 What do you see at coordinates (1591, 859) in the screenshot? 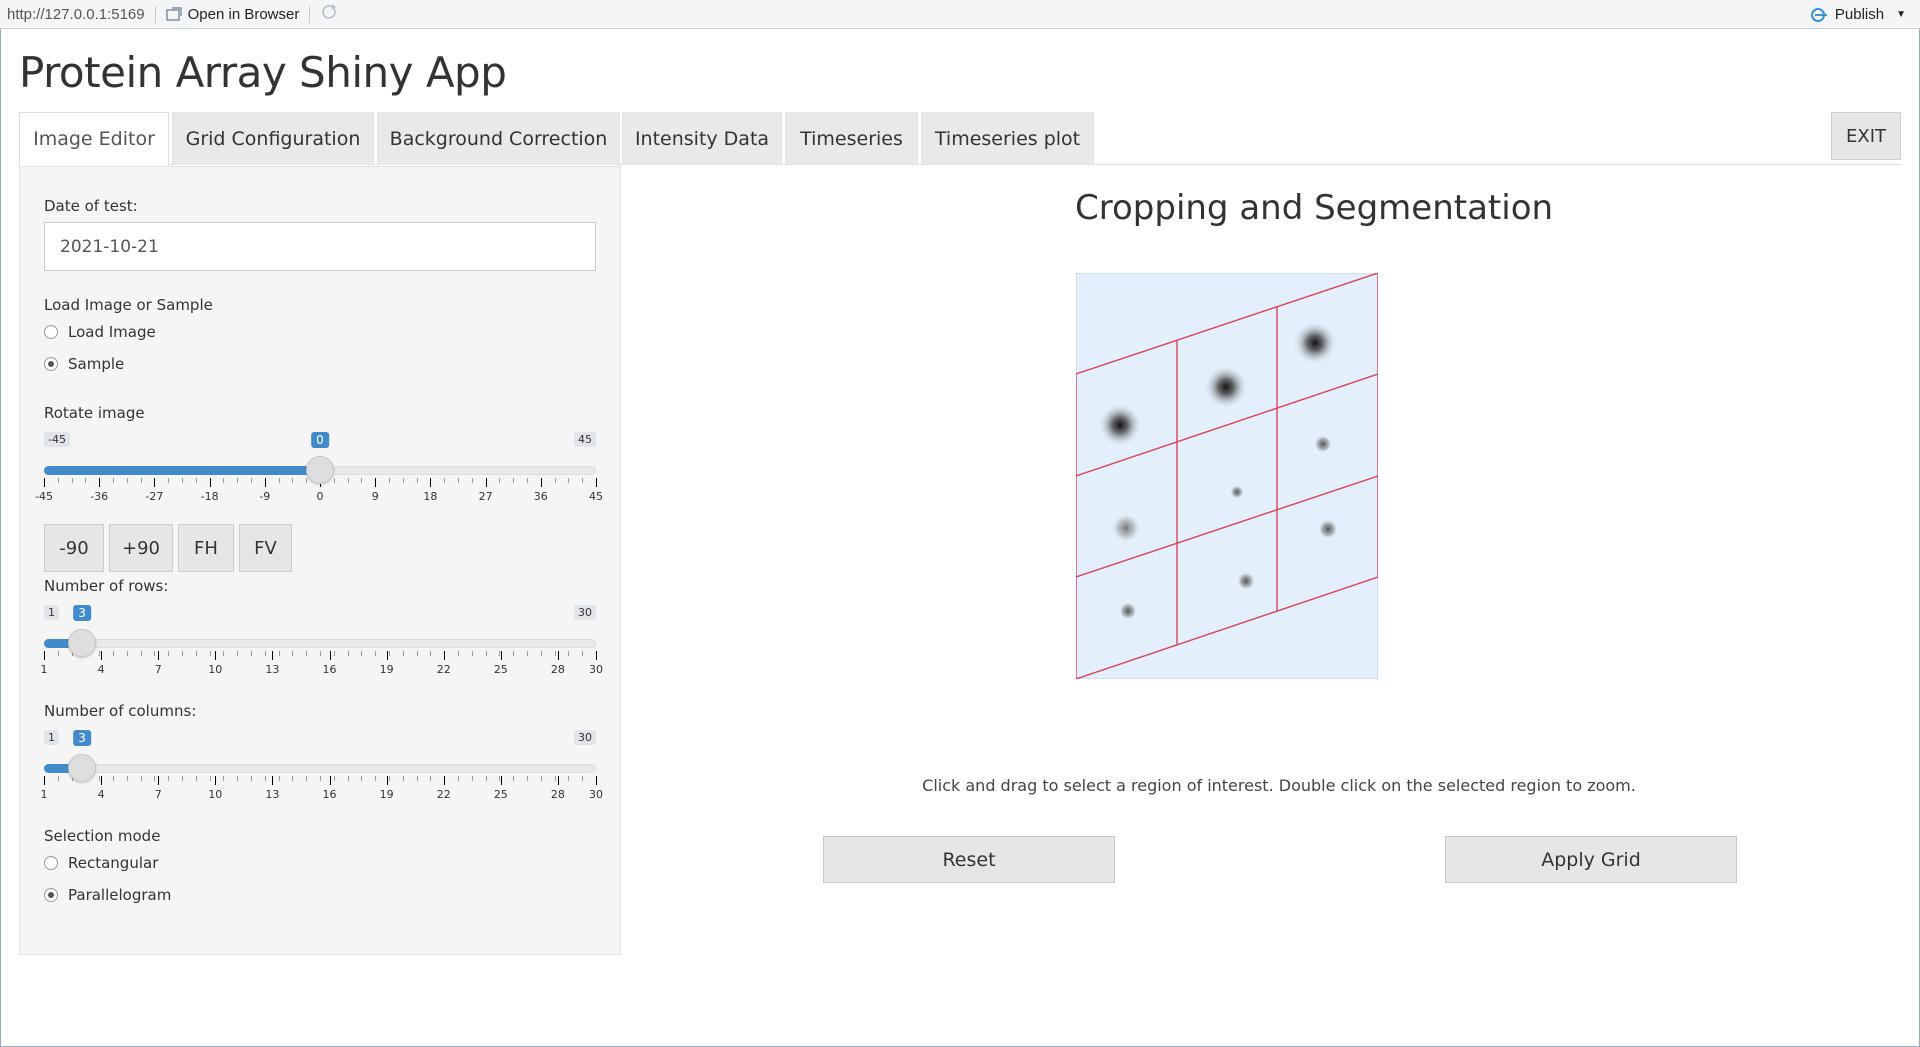
I see `apply-grid-button: Apply Grid` at bounding box center [1591, 859].